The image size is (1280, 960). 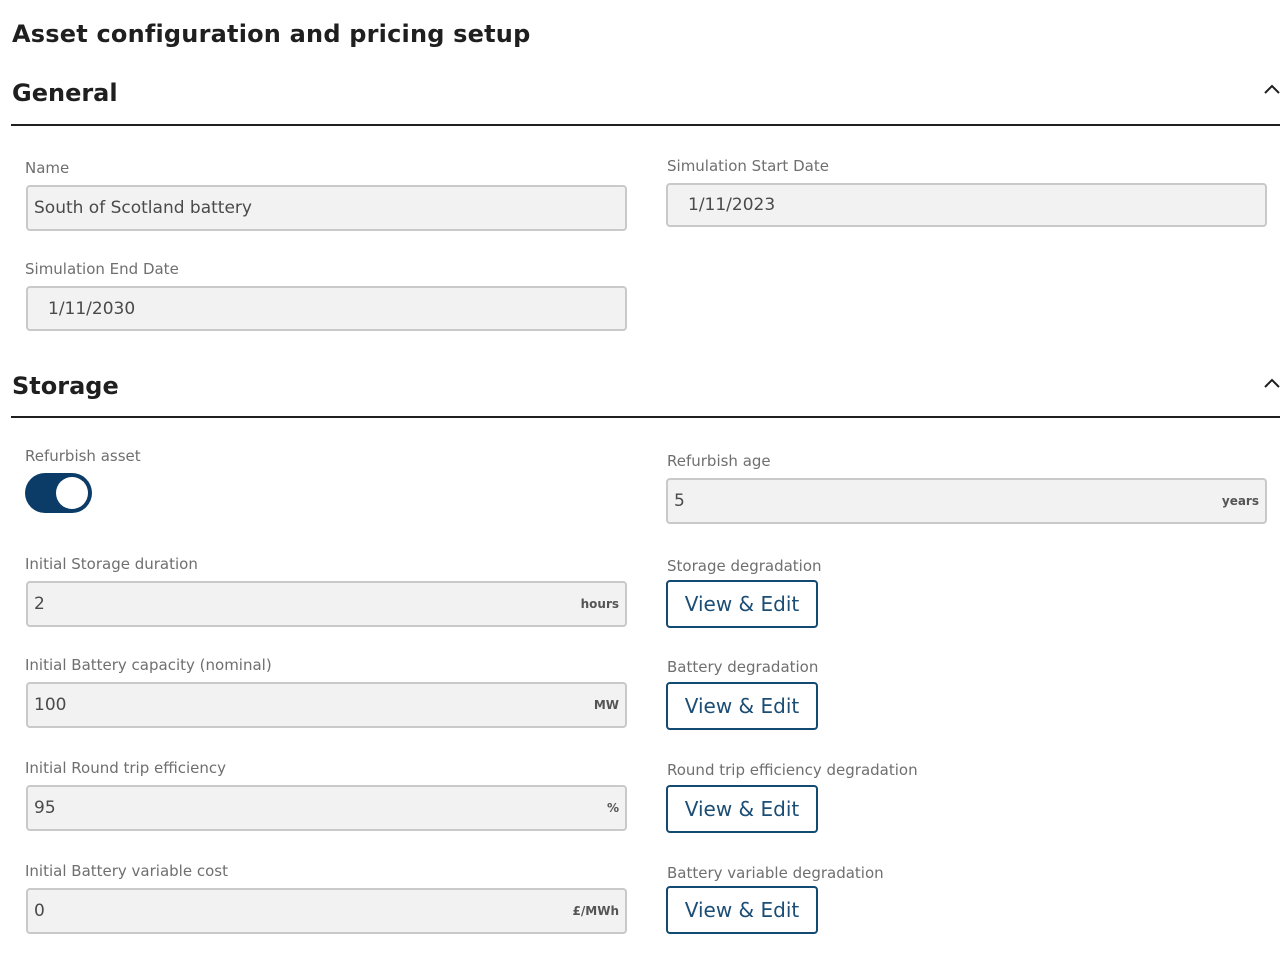 I want to click on start-date-label: Simulation Start Date, so click(x=748, y=166).